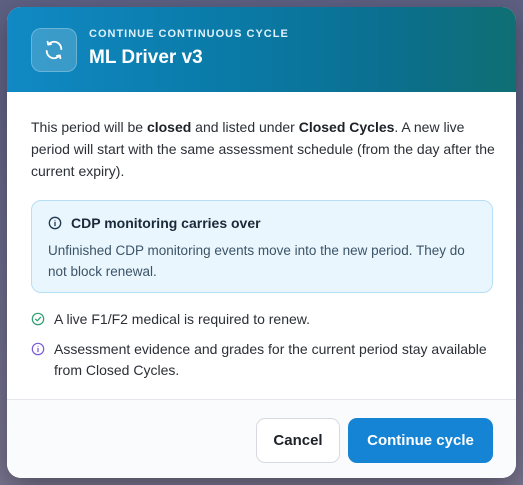  Describe the element at coordinates (146, 57) in the screenshot. I see `dialog-title: ML Driver v3` at that location.